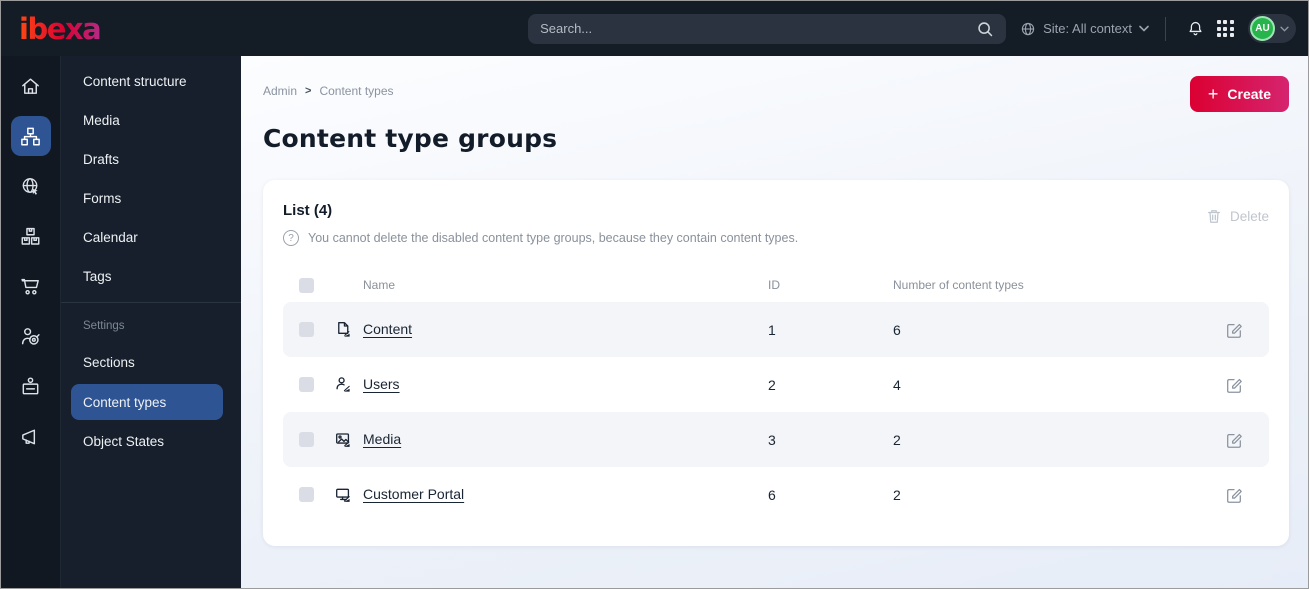 This screenshot has width=1309, height=589. What do you see at coordinates (60, 29) in the screenshot?
I see `ibexa-logo: ibexa` at bounding box center [60, 29].